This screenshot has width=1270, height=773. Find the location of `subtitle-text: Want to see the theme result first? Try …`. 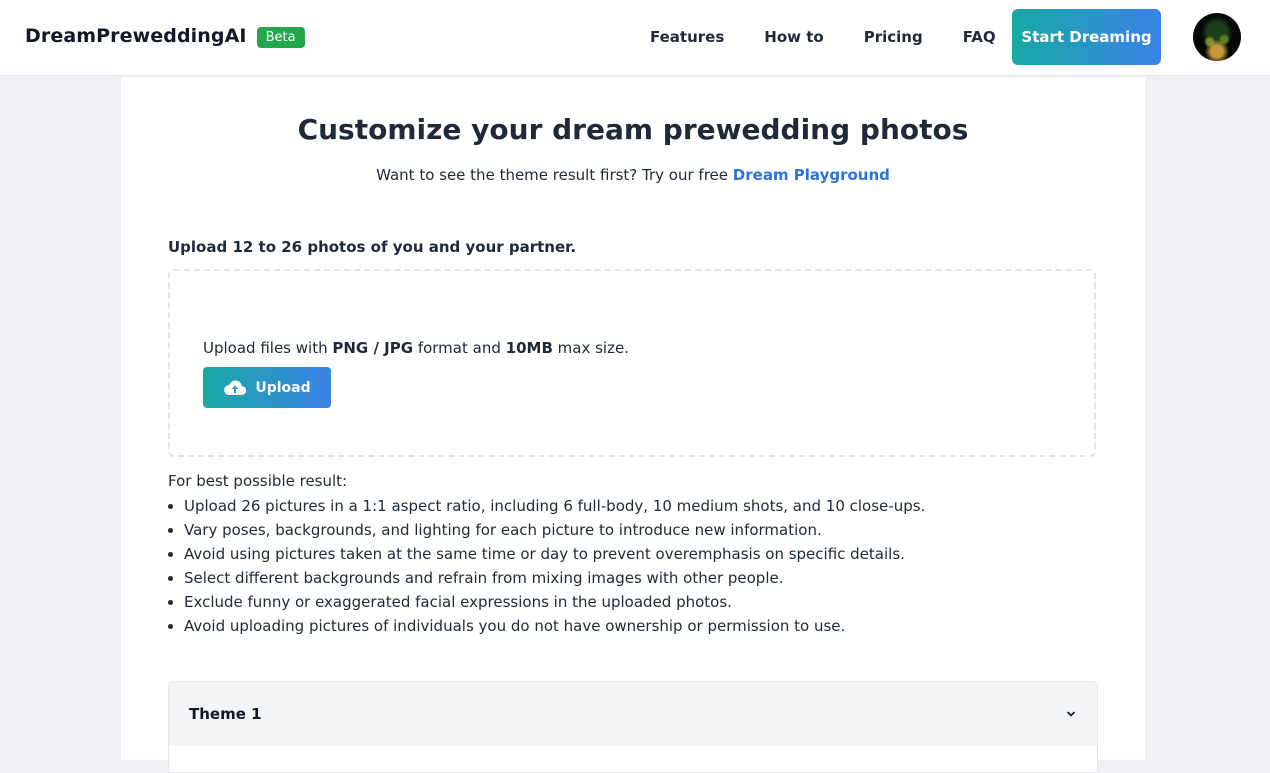

subtitle-text: Want to see the theme result first? Try … is located at coordinates (552, 175).